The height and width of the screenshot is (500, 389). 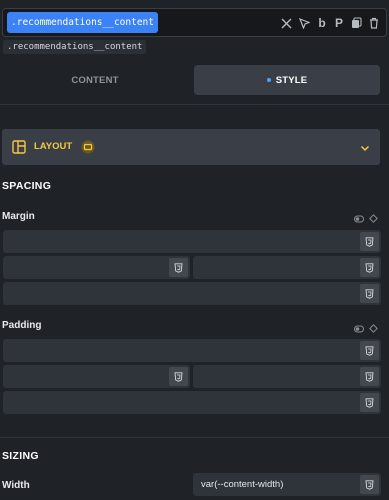 I want to click on padding-bottom-field, so click(x=192, y=402).